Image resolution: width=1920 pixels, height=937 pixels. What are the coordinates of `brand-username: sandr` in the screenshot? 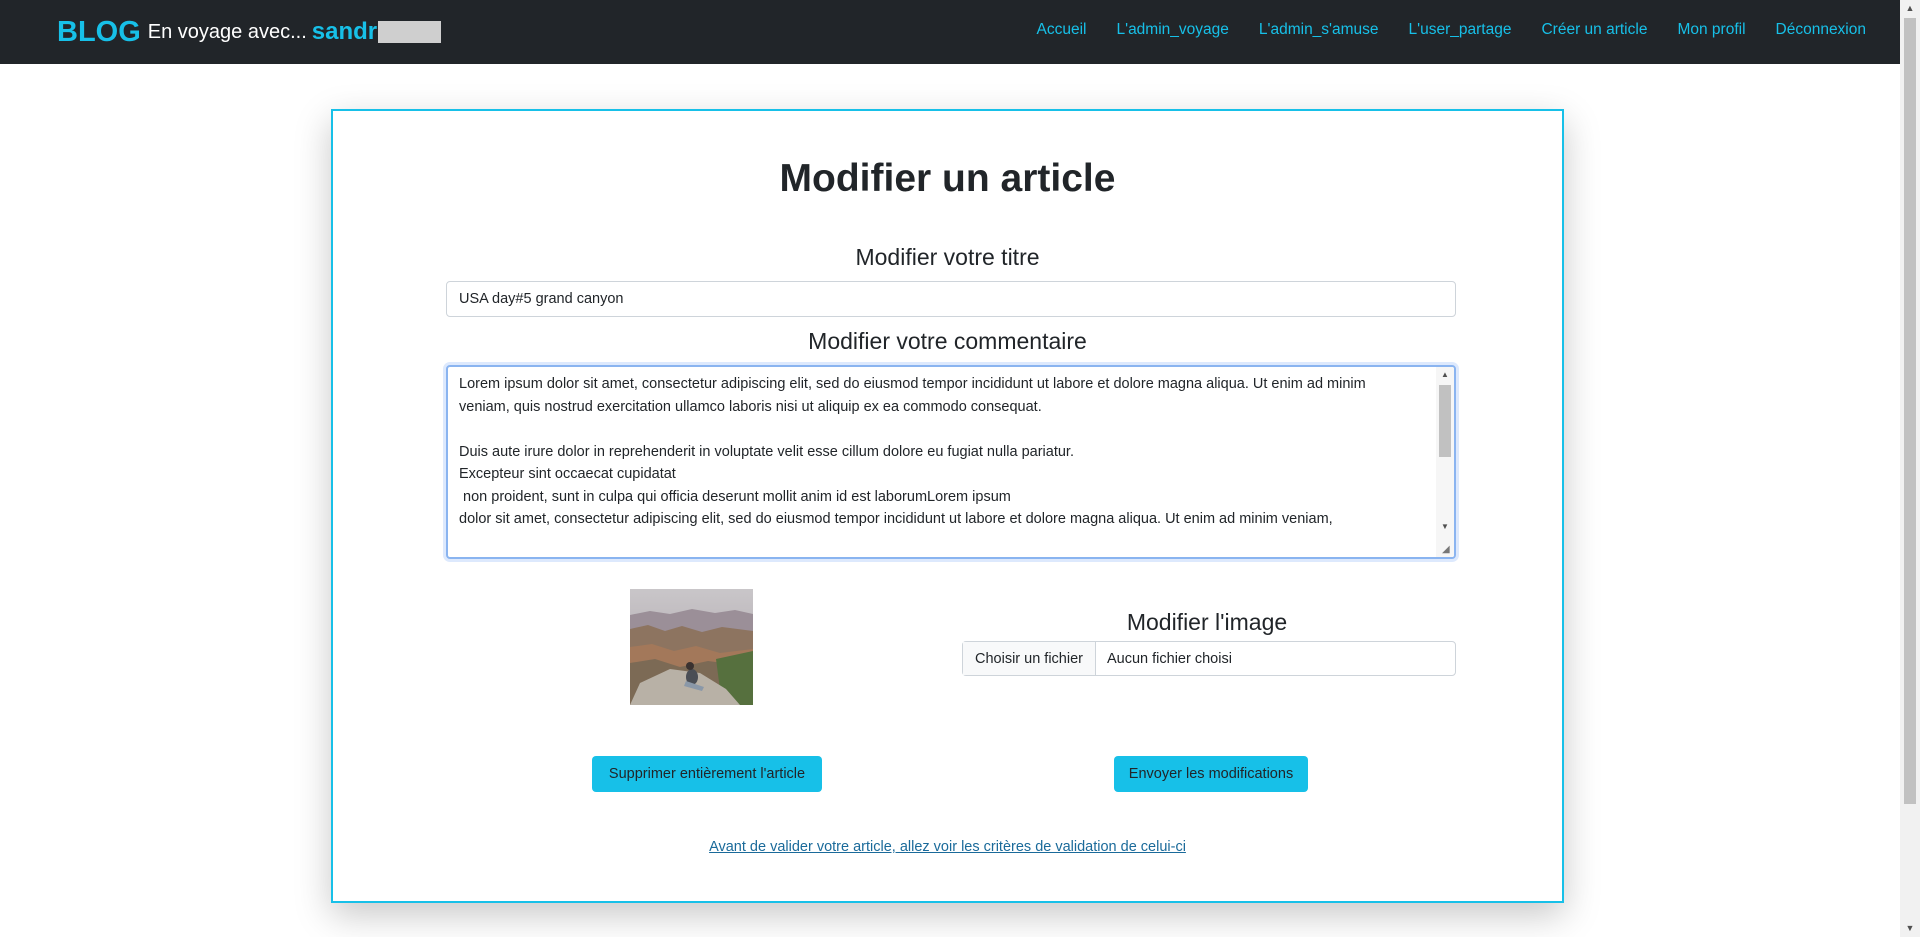 It's located at (344, 31).